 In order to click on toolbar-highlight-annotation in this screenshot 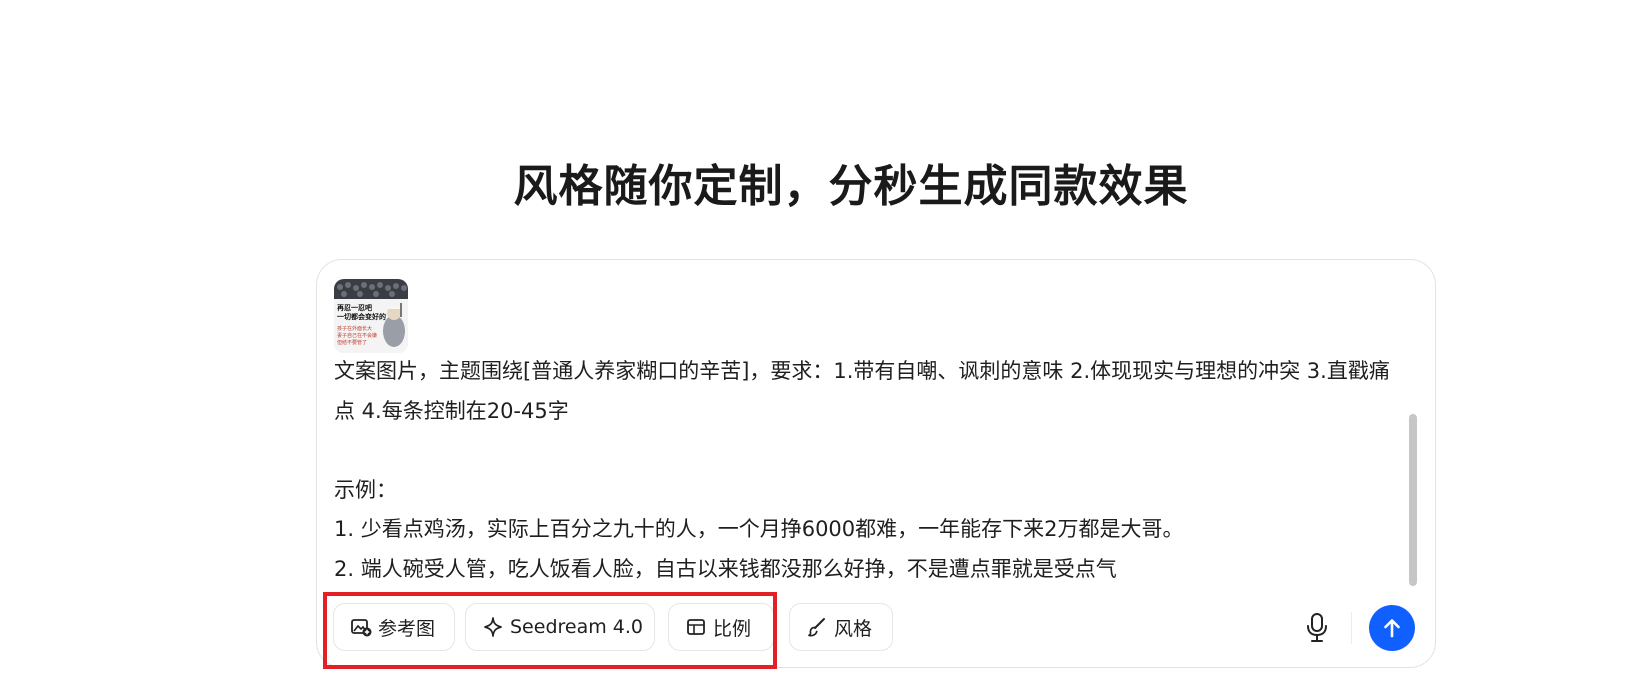, I will do `click(550, 630)`.